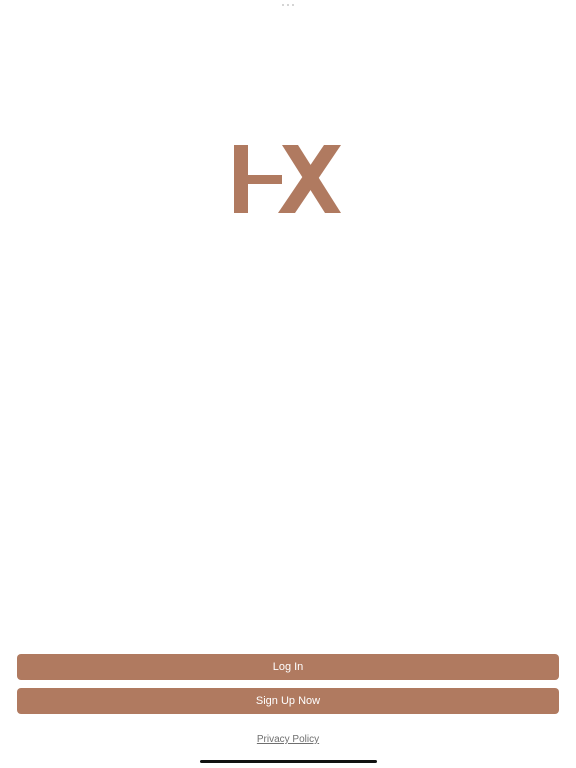 The height and width of the screenshot is (768, 576). Describe the element at coordinates (288, 739) in the screenshot. I see `privacy-policy-link: Privacy Policy` at that location.